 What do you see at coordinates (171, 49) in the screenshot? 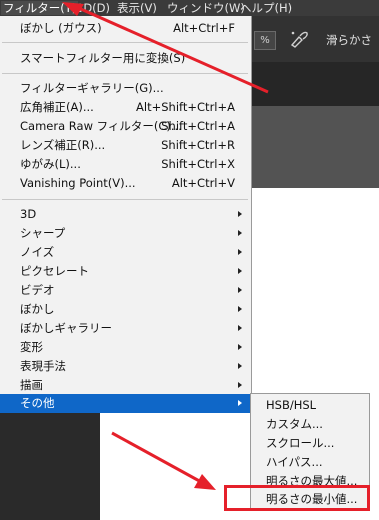
I see `arrow-line-to-filter-menu` at bounding box center [171, 49].